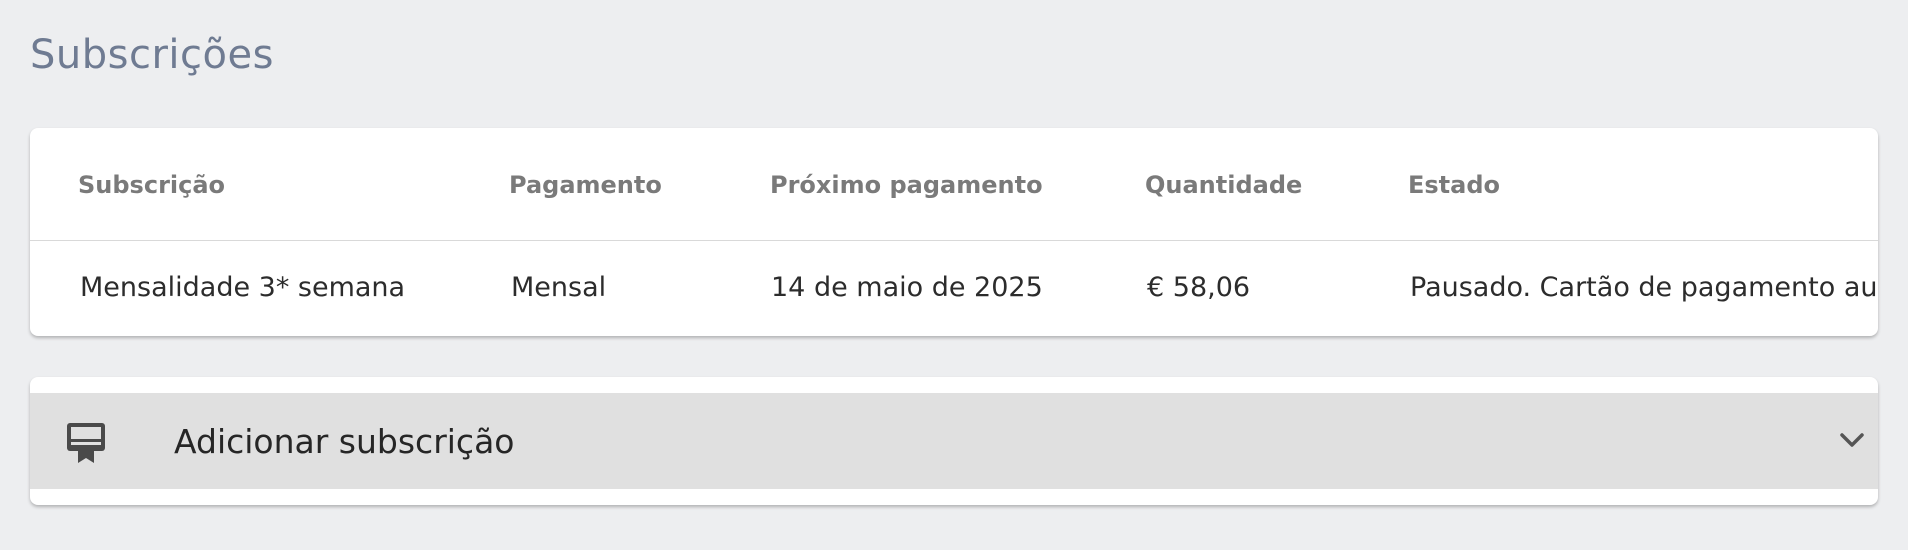 The image size is (1908, 550). What do you see at coordinates (1644, 287) in the screenshot?
I see `cell-status: Pausado. Cartão de pagamento aus` at bounding box center [1644, 287].